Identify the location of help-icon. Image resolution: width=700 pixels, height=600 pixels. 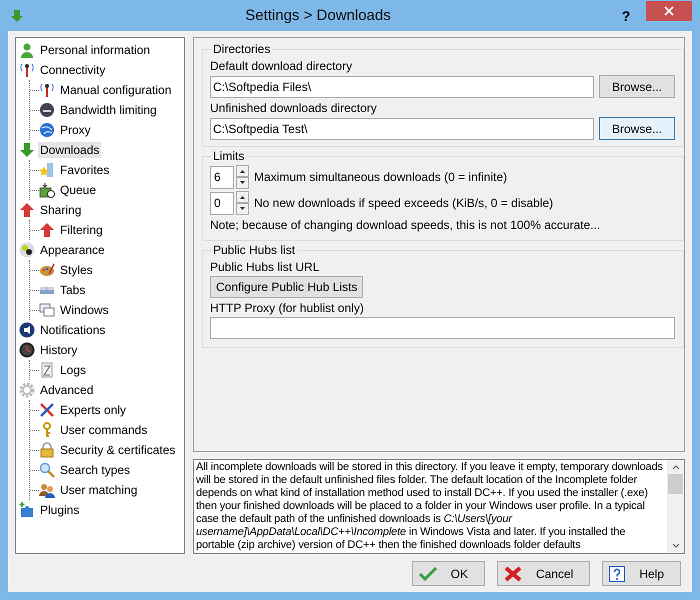
(617, 574).